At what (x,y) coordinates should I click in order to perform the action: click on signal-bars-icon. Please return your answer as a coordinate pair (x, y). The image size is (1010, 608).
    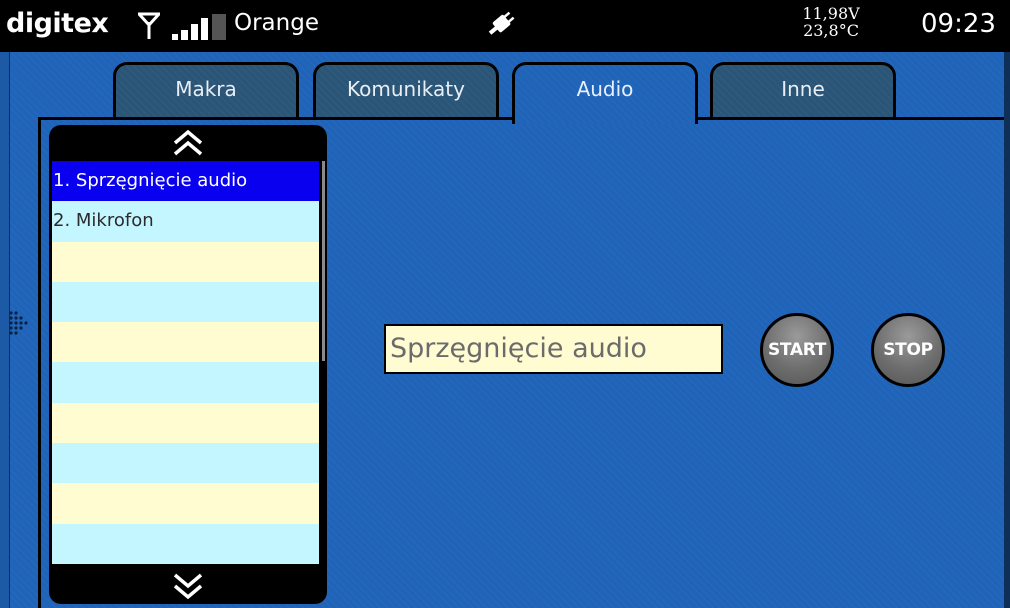
    Looking at the image, I should click on (200, 29).